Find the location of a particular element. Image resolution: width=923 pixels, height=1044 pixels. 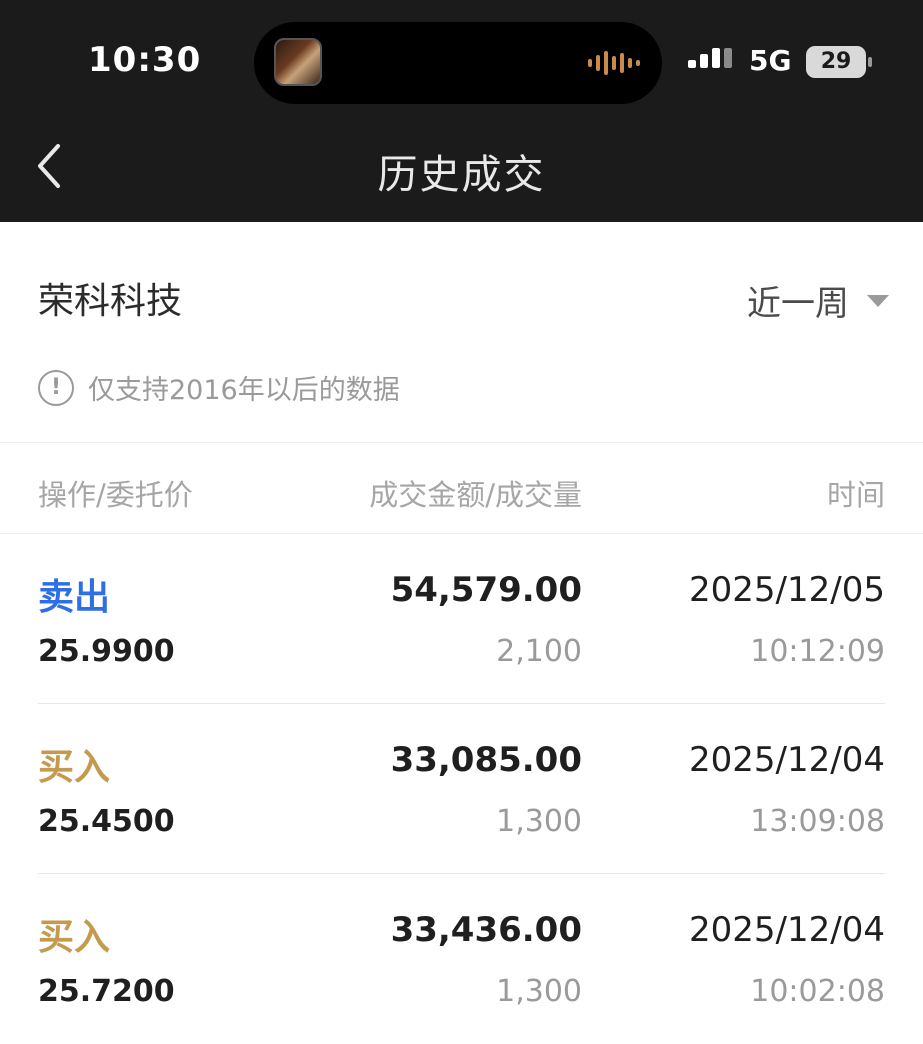

audio-waveform-icon is located at coordinates (614, 63).